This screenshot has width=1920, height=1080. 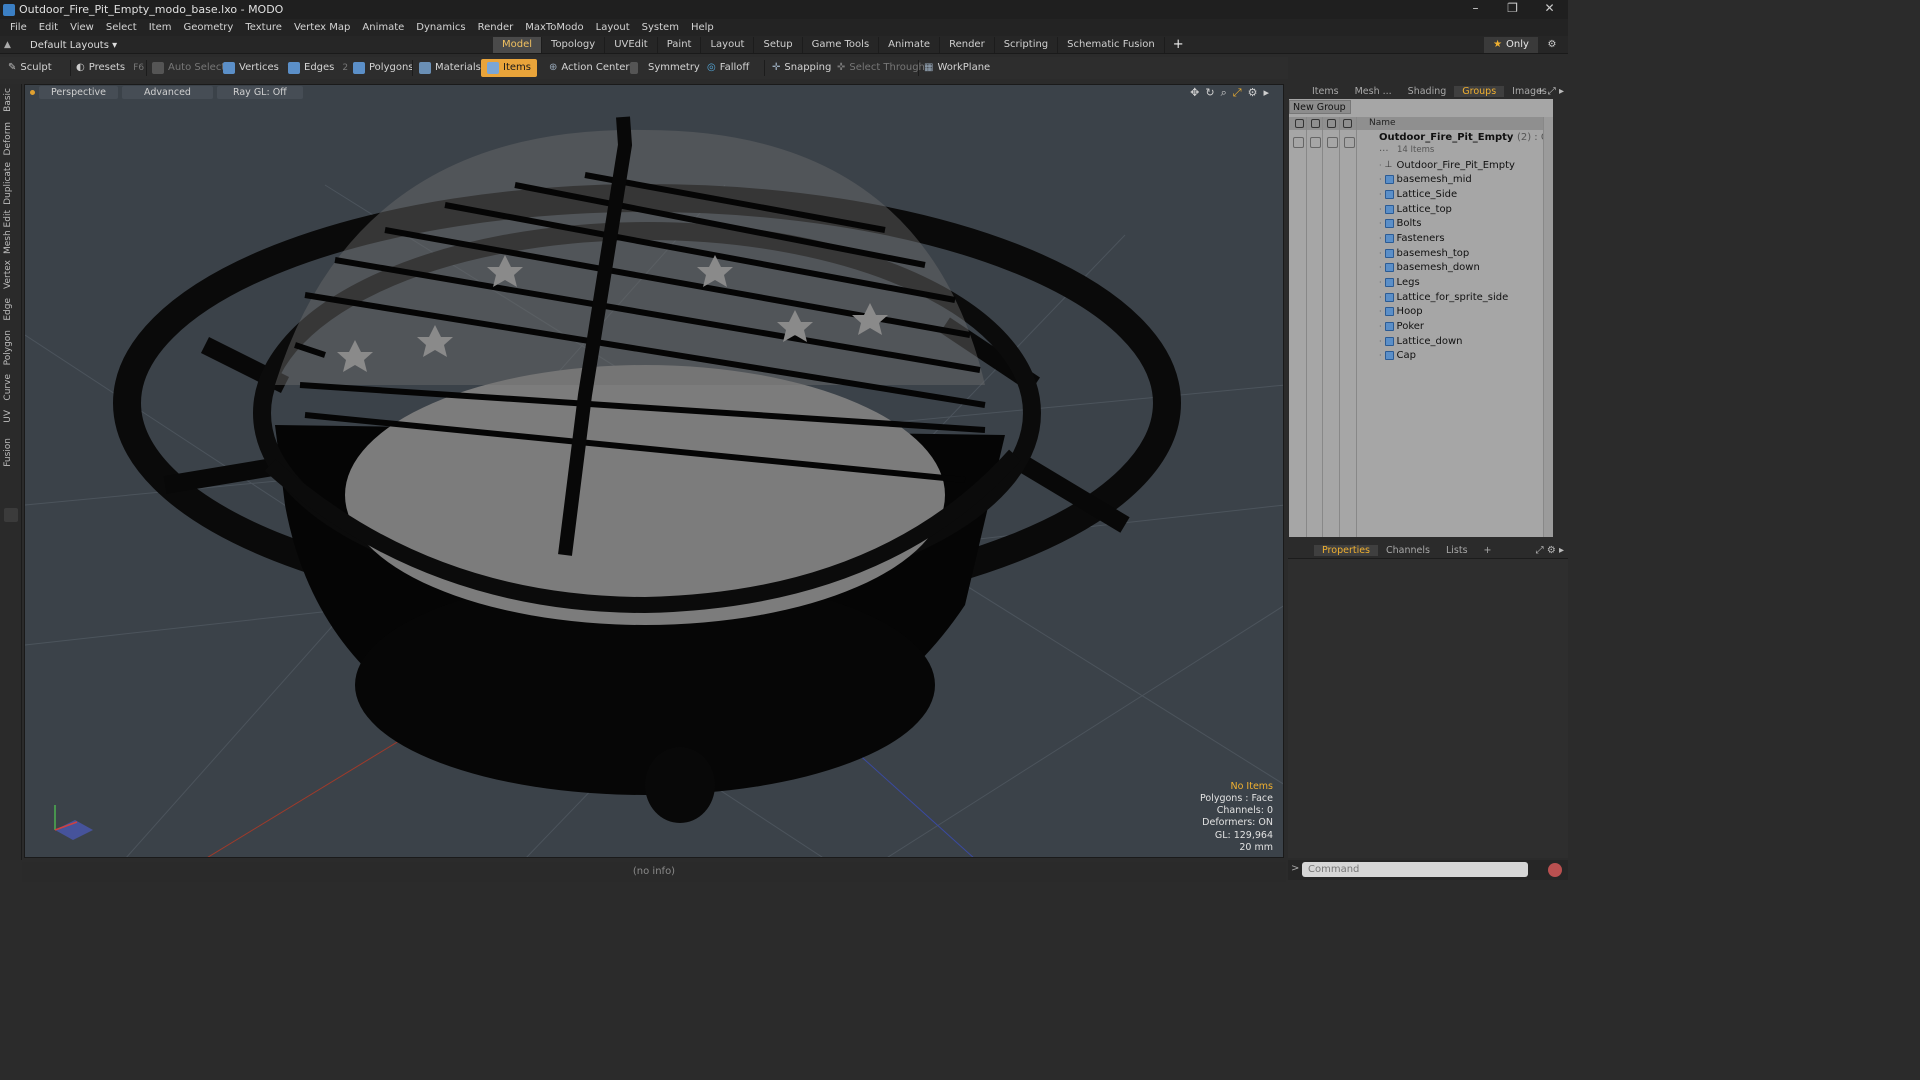 I want to click on vertices-button: Vertices 1, so click(x=258, y=68).